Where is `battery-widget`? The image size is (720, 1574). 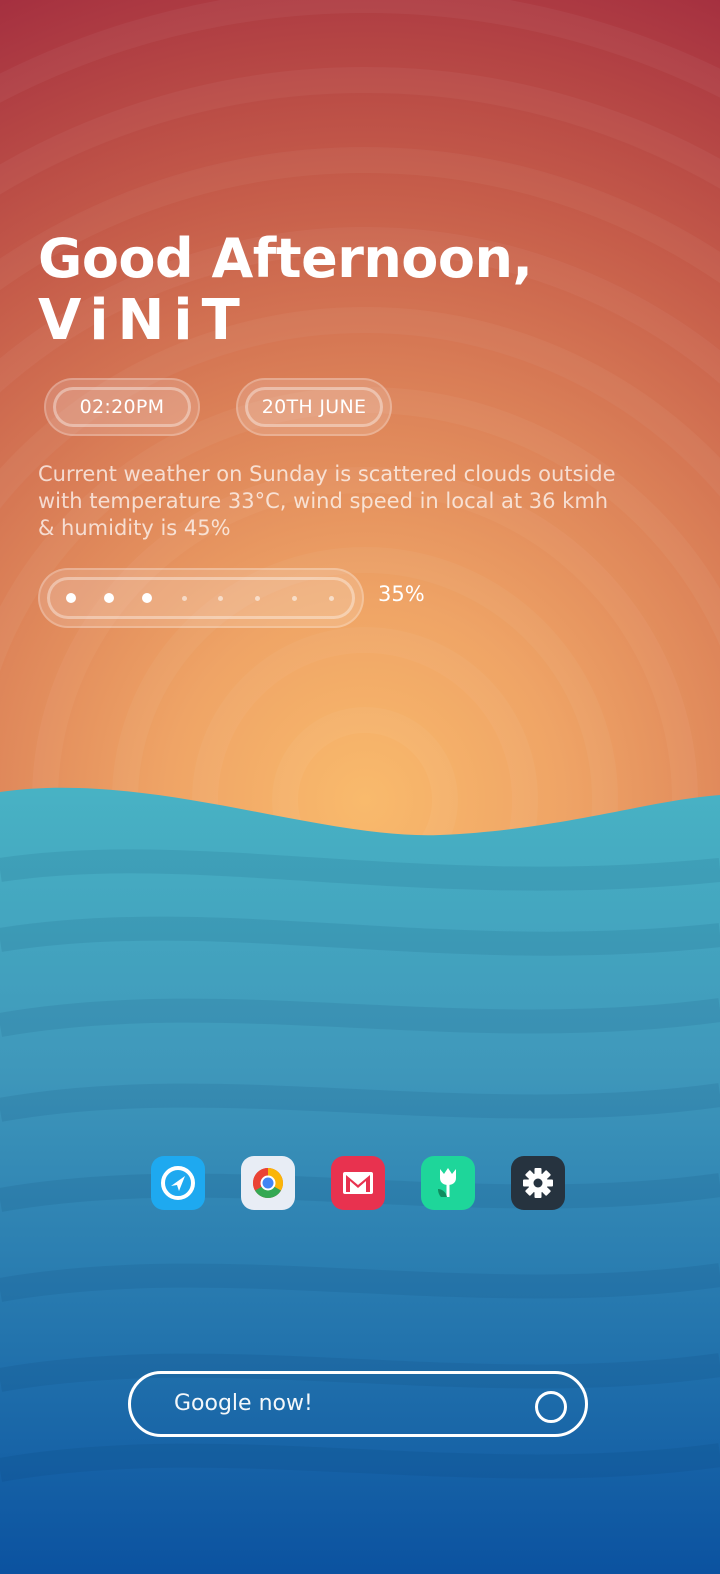
battery-widget is located at coordinates (201, 598).